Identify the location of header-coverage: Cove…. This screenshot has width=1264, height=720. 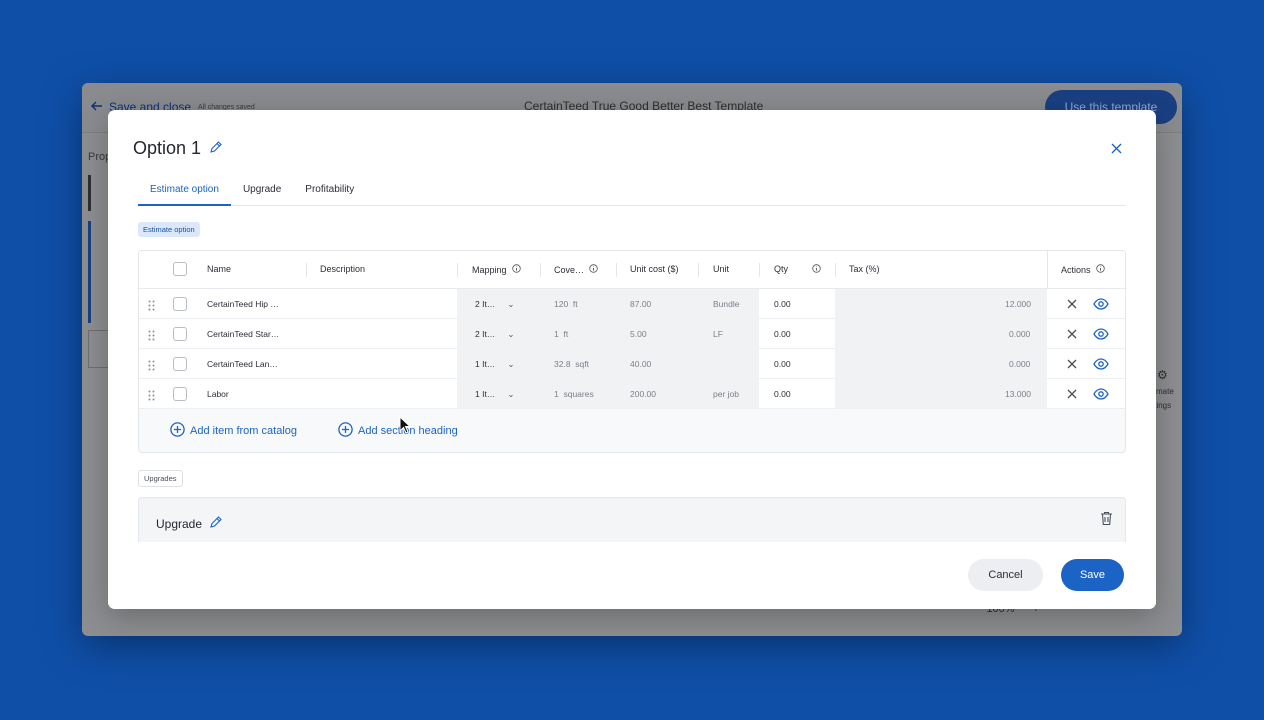
(576, 269).